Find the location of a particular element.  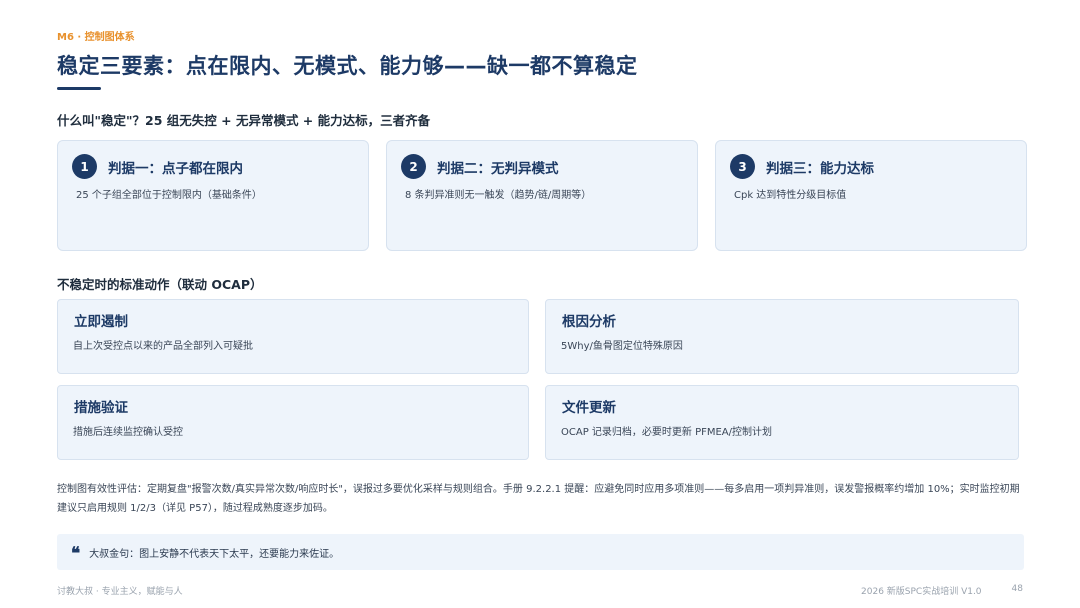

action-card-verify: 措施验证 措施后连续监控确认受控 is located at coordinates (293, 422).